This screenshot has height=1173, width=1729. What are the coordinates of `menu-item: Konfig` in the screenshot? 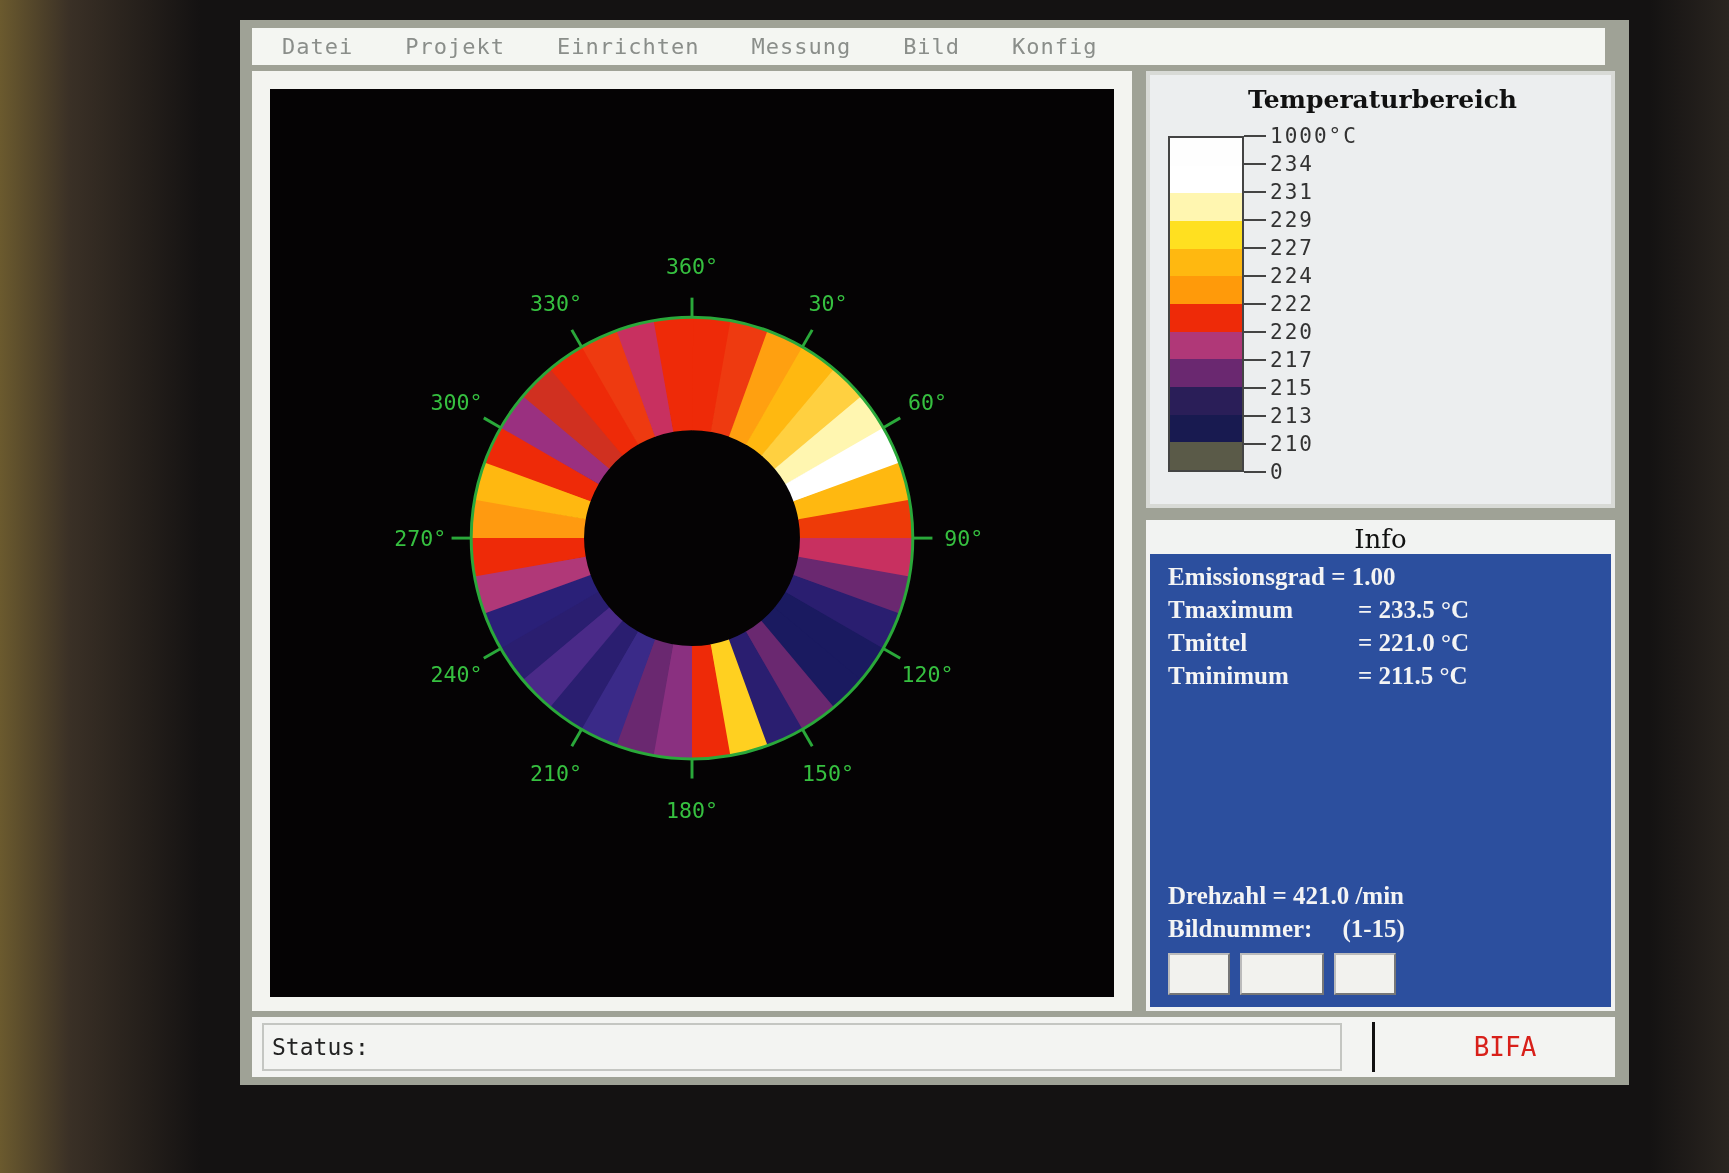 It's located at (1055, 46).